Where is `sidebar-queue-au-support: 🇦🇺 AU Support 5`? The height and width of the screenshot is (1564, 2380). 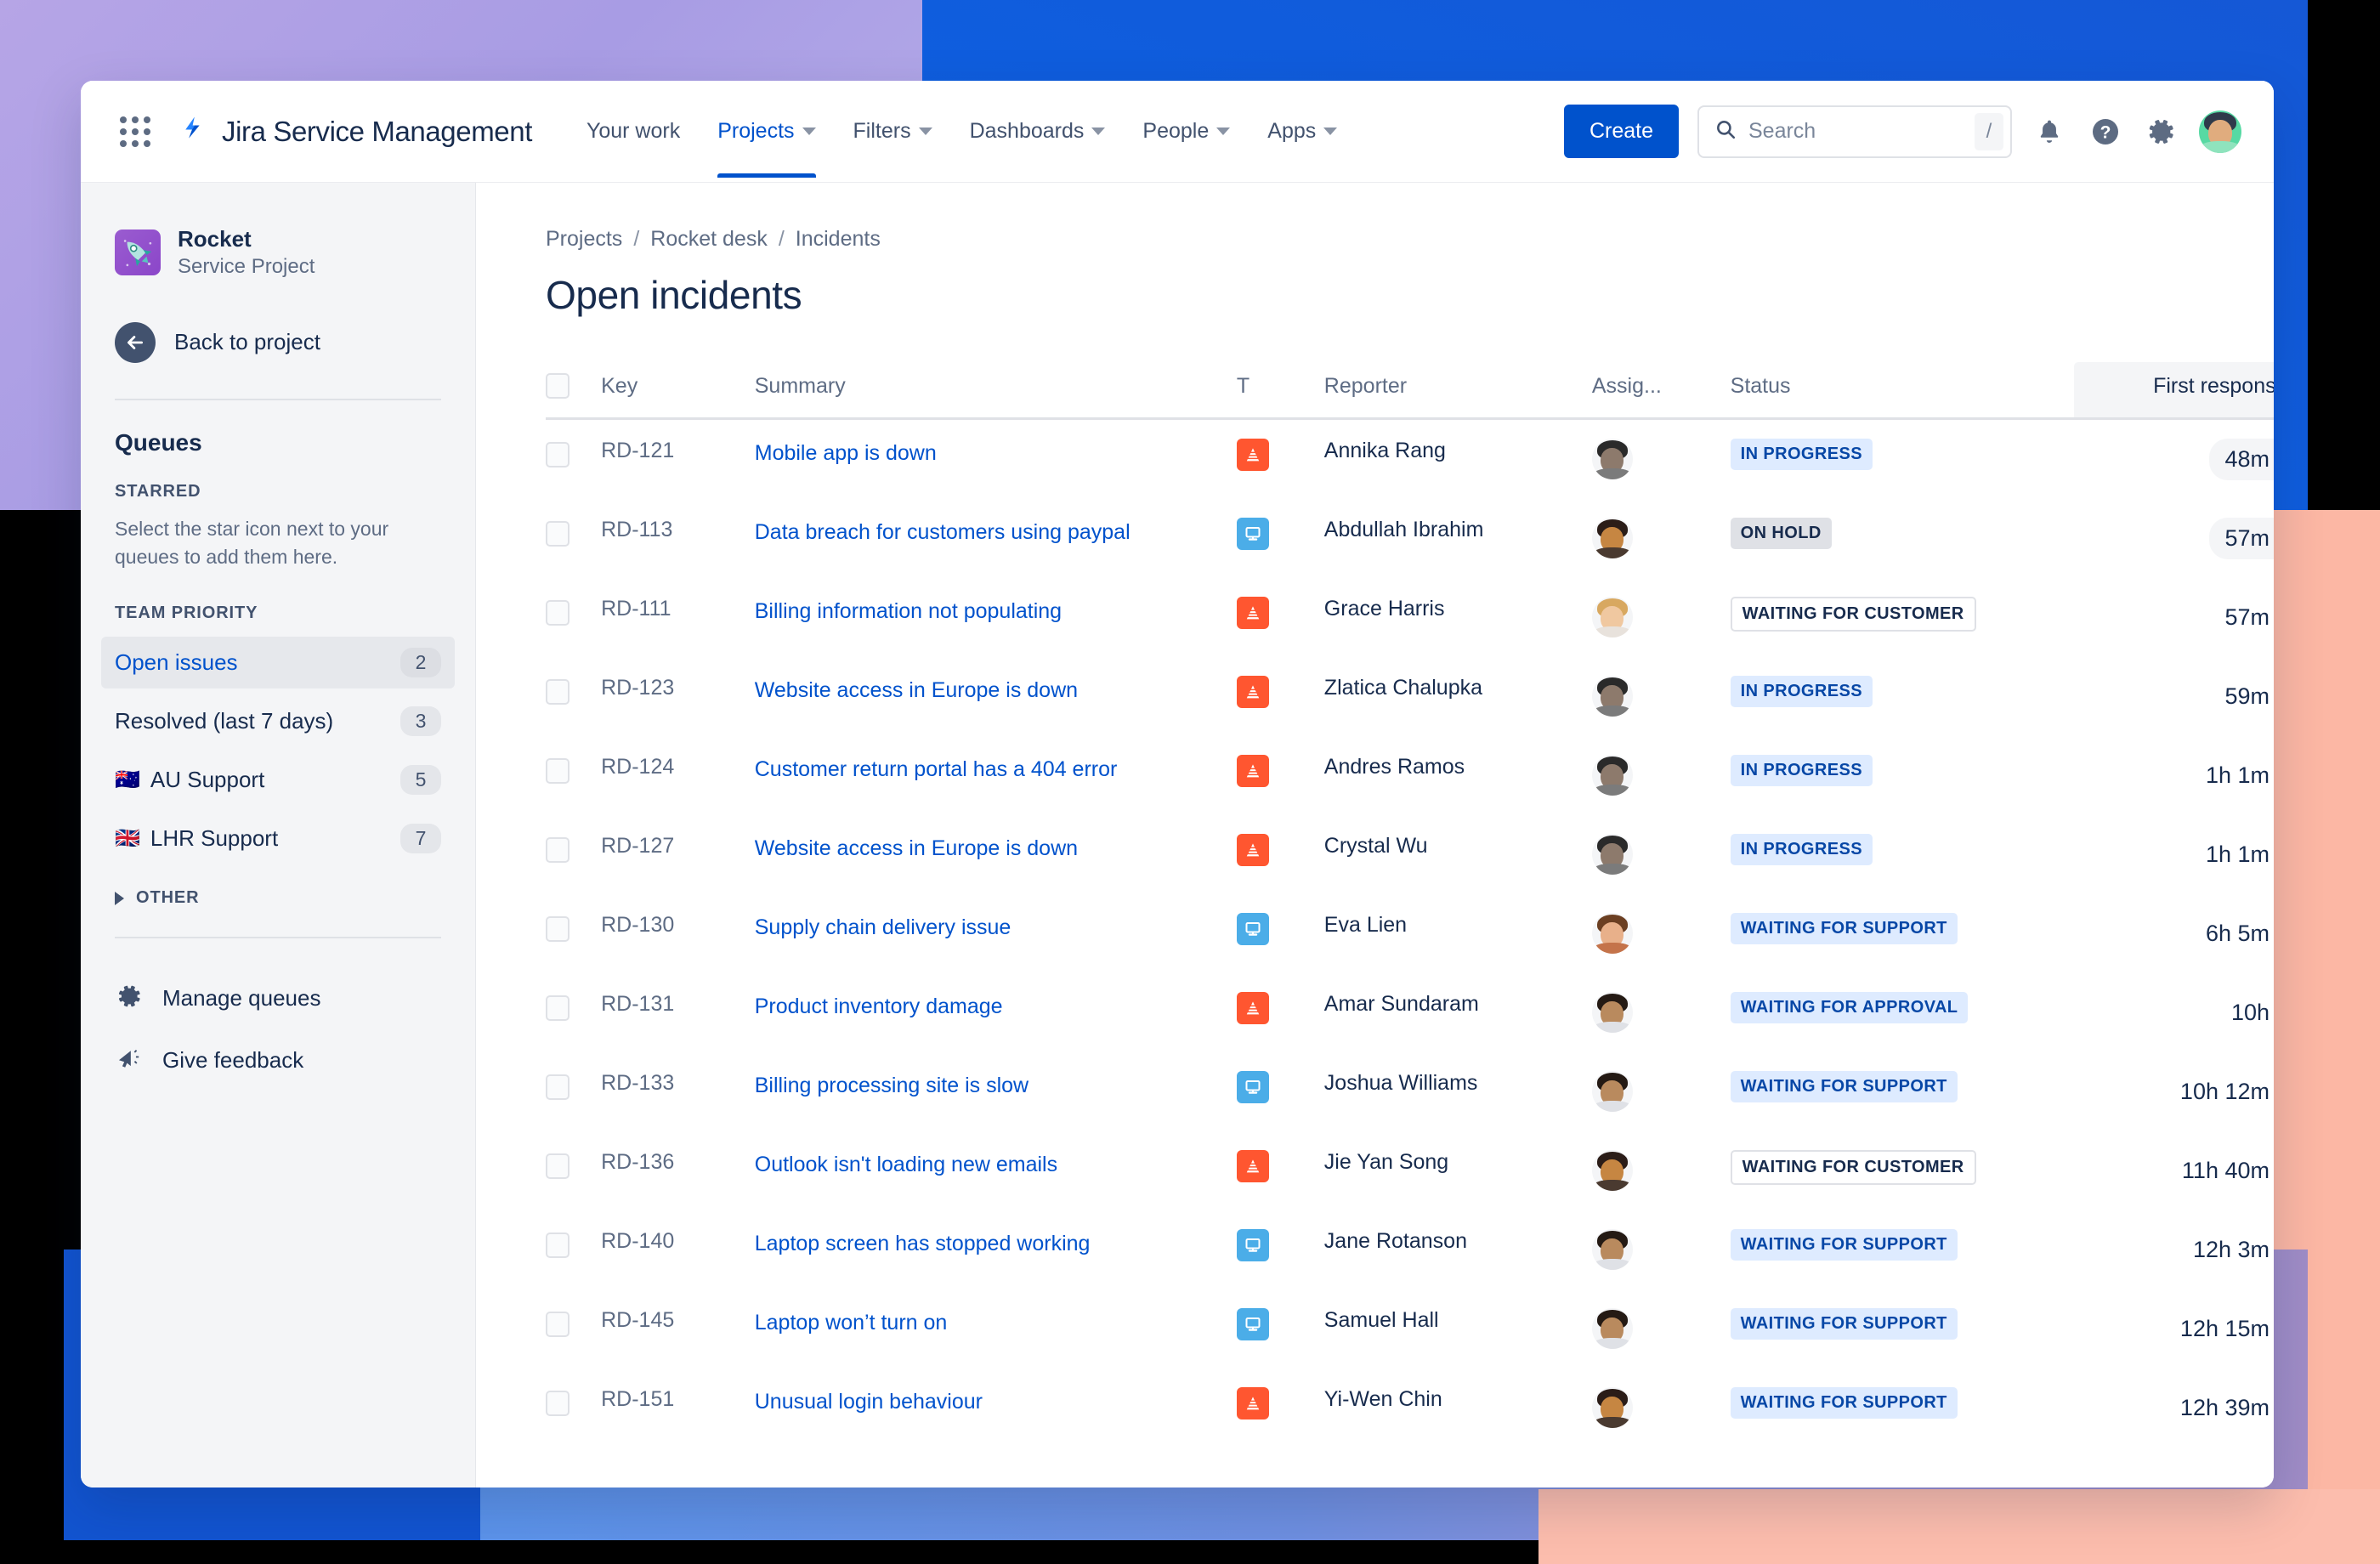 sidebar-queue-au-support: 🇦🇺 AU Support 5 is located at coordinates (278, 780).